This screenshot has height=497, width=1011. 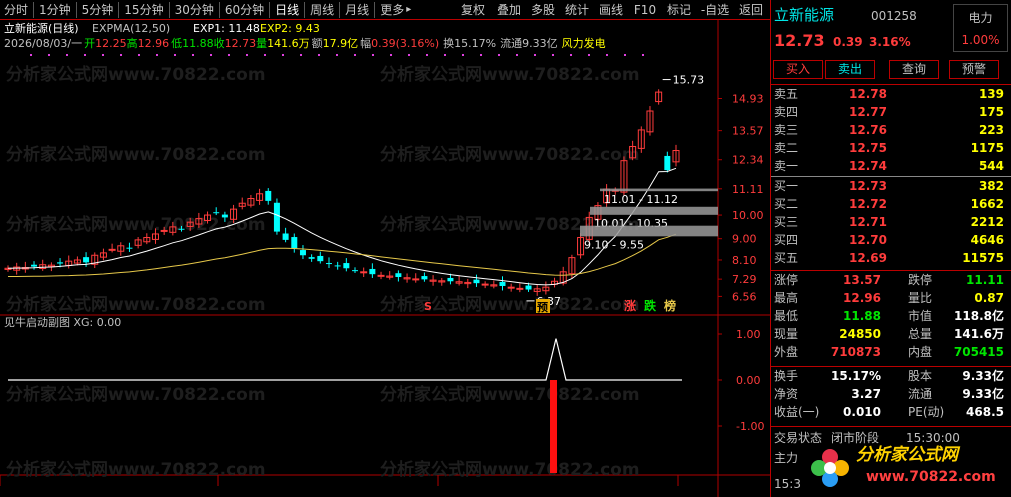 I want to click on period-tab-weekly: 周线, so click(x=322, y=10).